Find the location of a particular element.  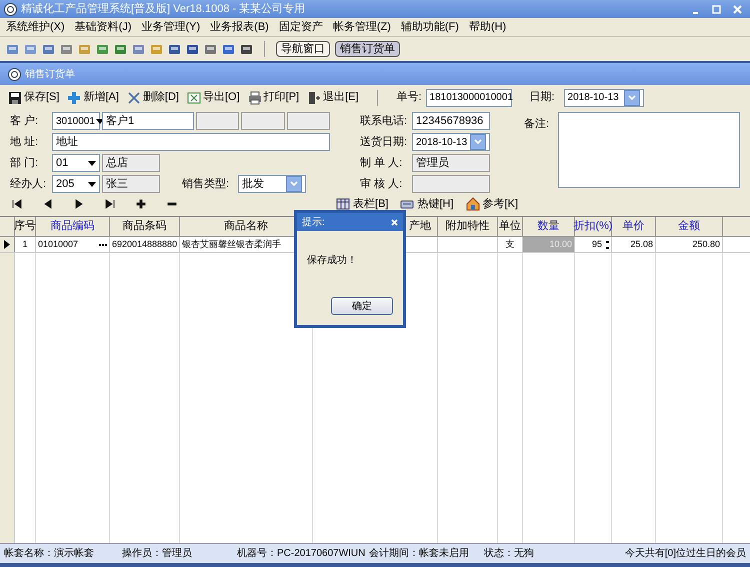

field-label: 经办人: is located at coordinates (29, 184).